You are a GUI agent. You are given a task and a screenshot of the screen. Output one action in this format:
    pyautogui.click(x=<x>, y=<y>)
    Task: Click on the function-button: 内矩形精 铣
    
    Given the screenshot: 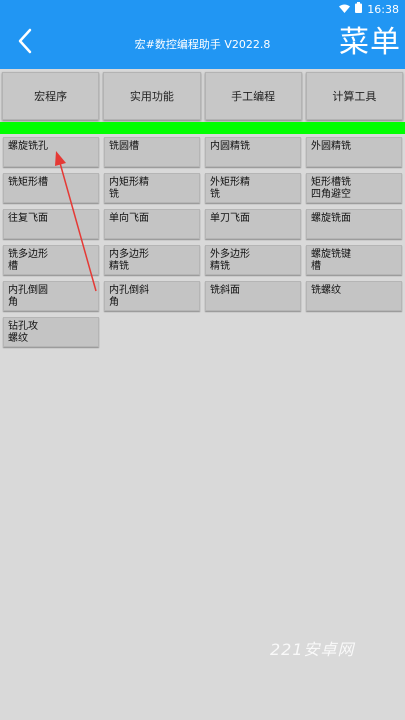 What is the action you would take?
    pyautogui.click(x=152, y=188)
    